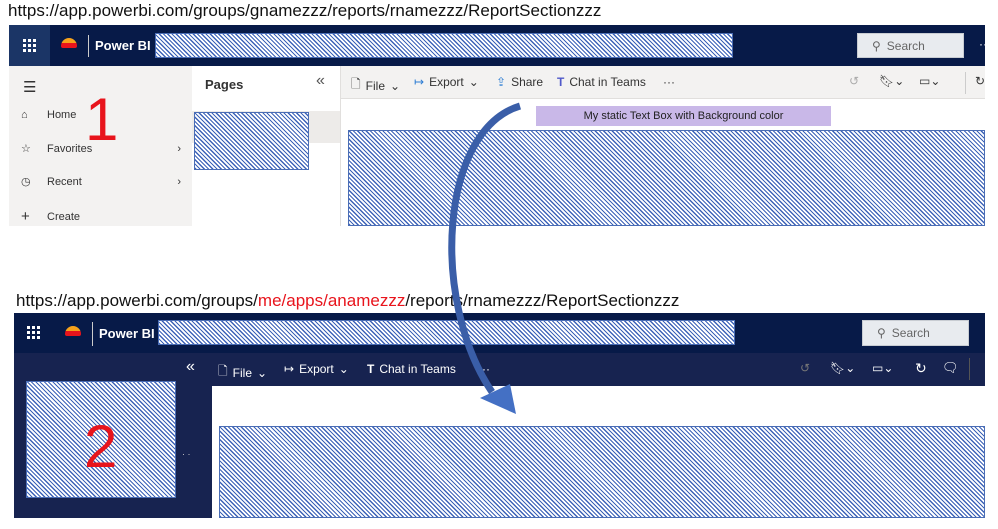 The image size is (998, 529). What do you see at coordinates (485, 248) in the screenshot?
I see `arrow-curve` at bounding box center [485, 248].